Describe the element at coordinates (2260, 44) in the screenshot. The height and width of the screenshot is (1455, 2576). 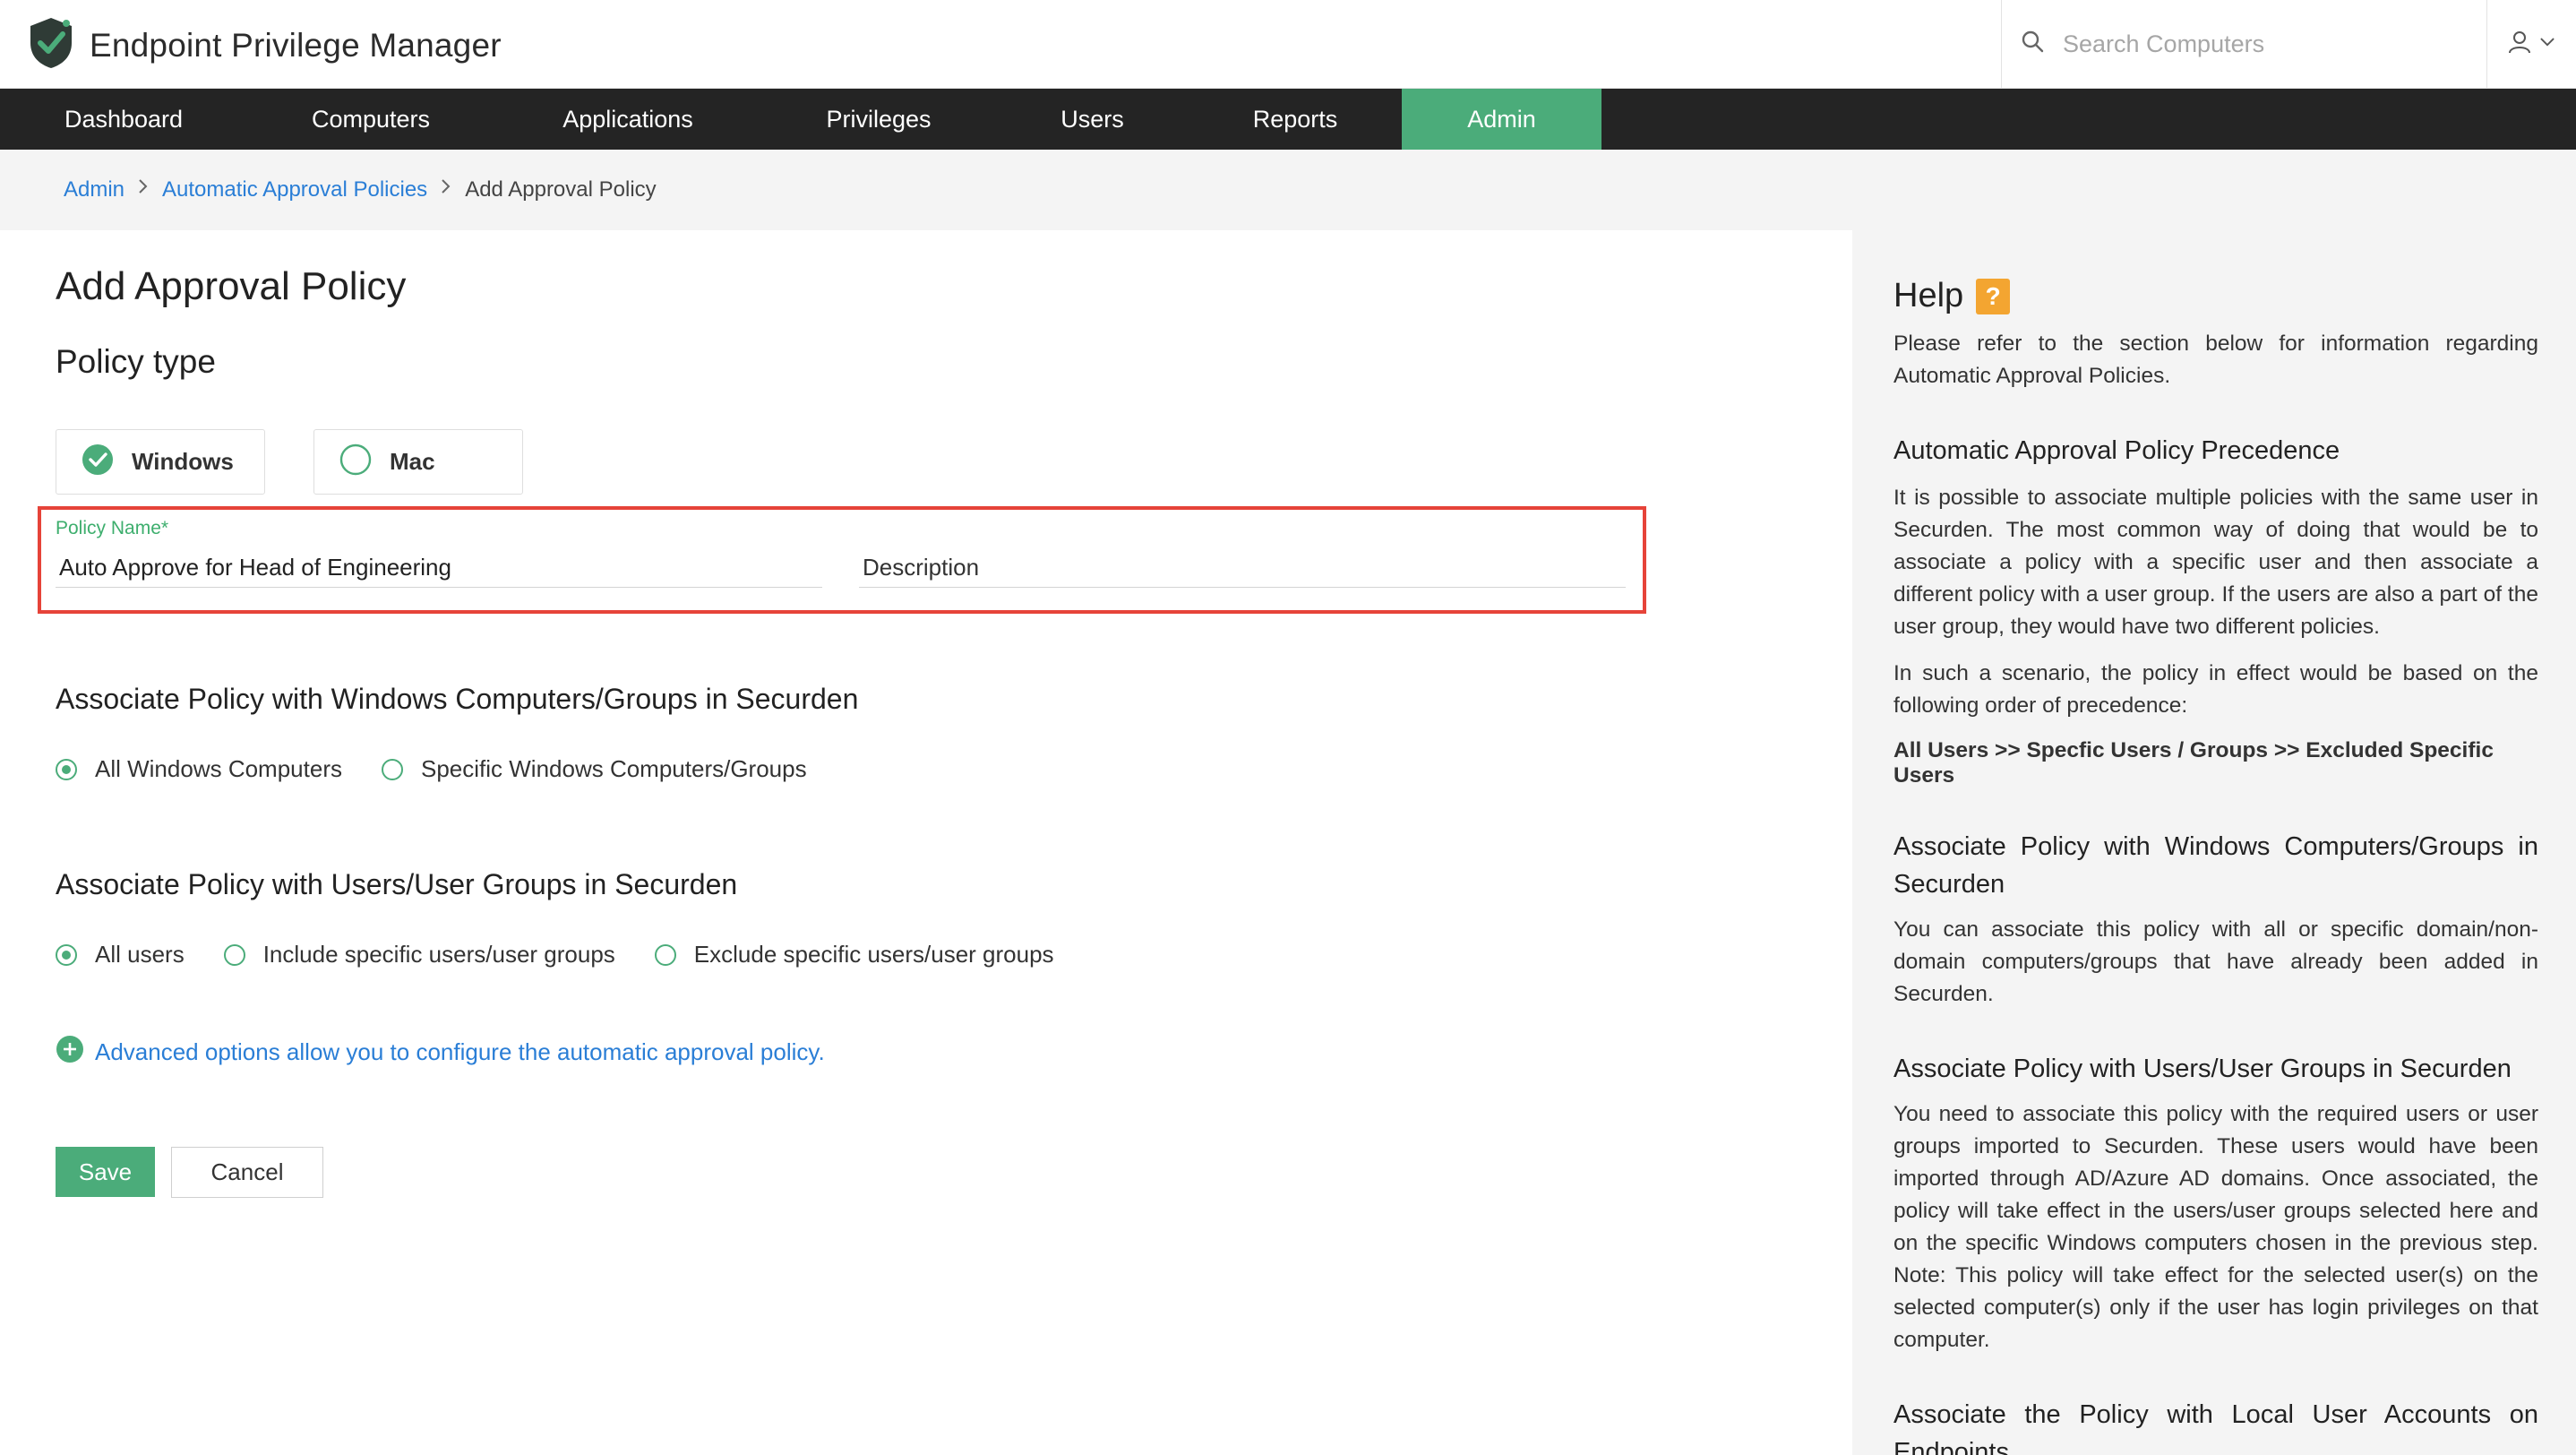
I see `search-input` at that location.